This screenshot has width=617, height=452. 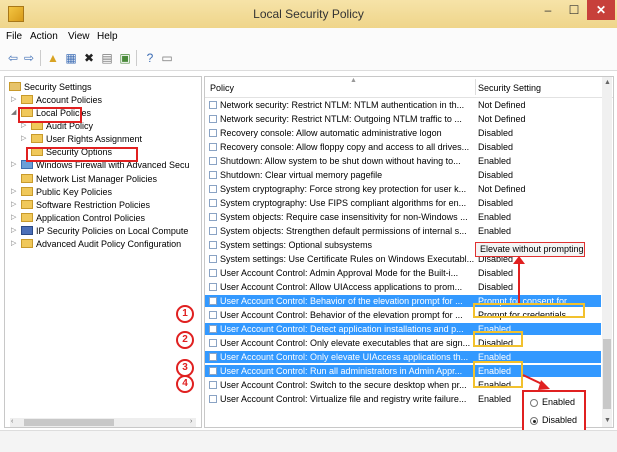 What do you see at coordinates (559, 402) in the screenshot?
I see `radio-enabled-label: Enabled` at bounding box center [559, 402].